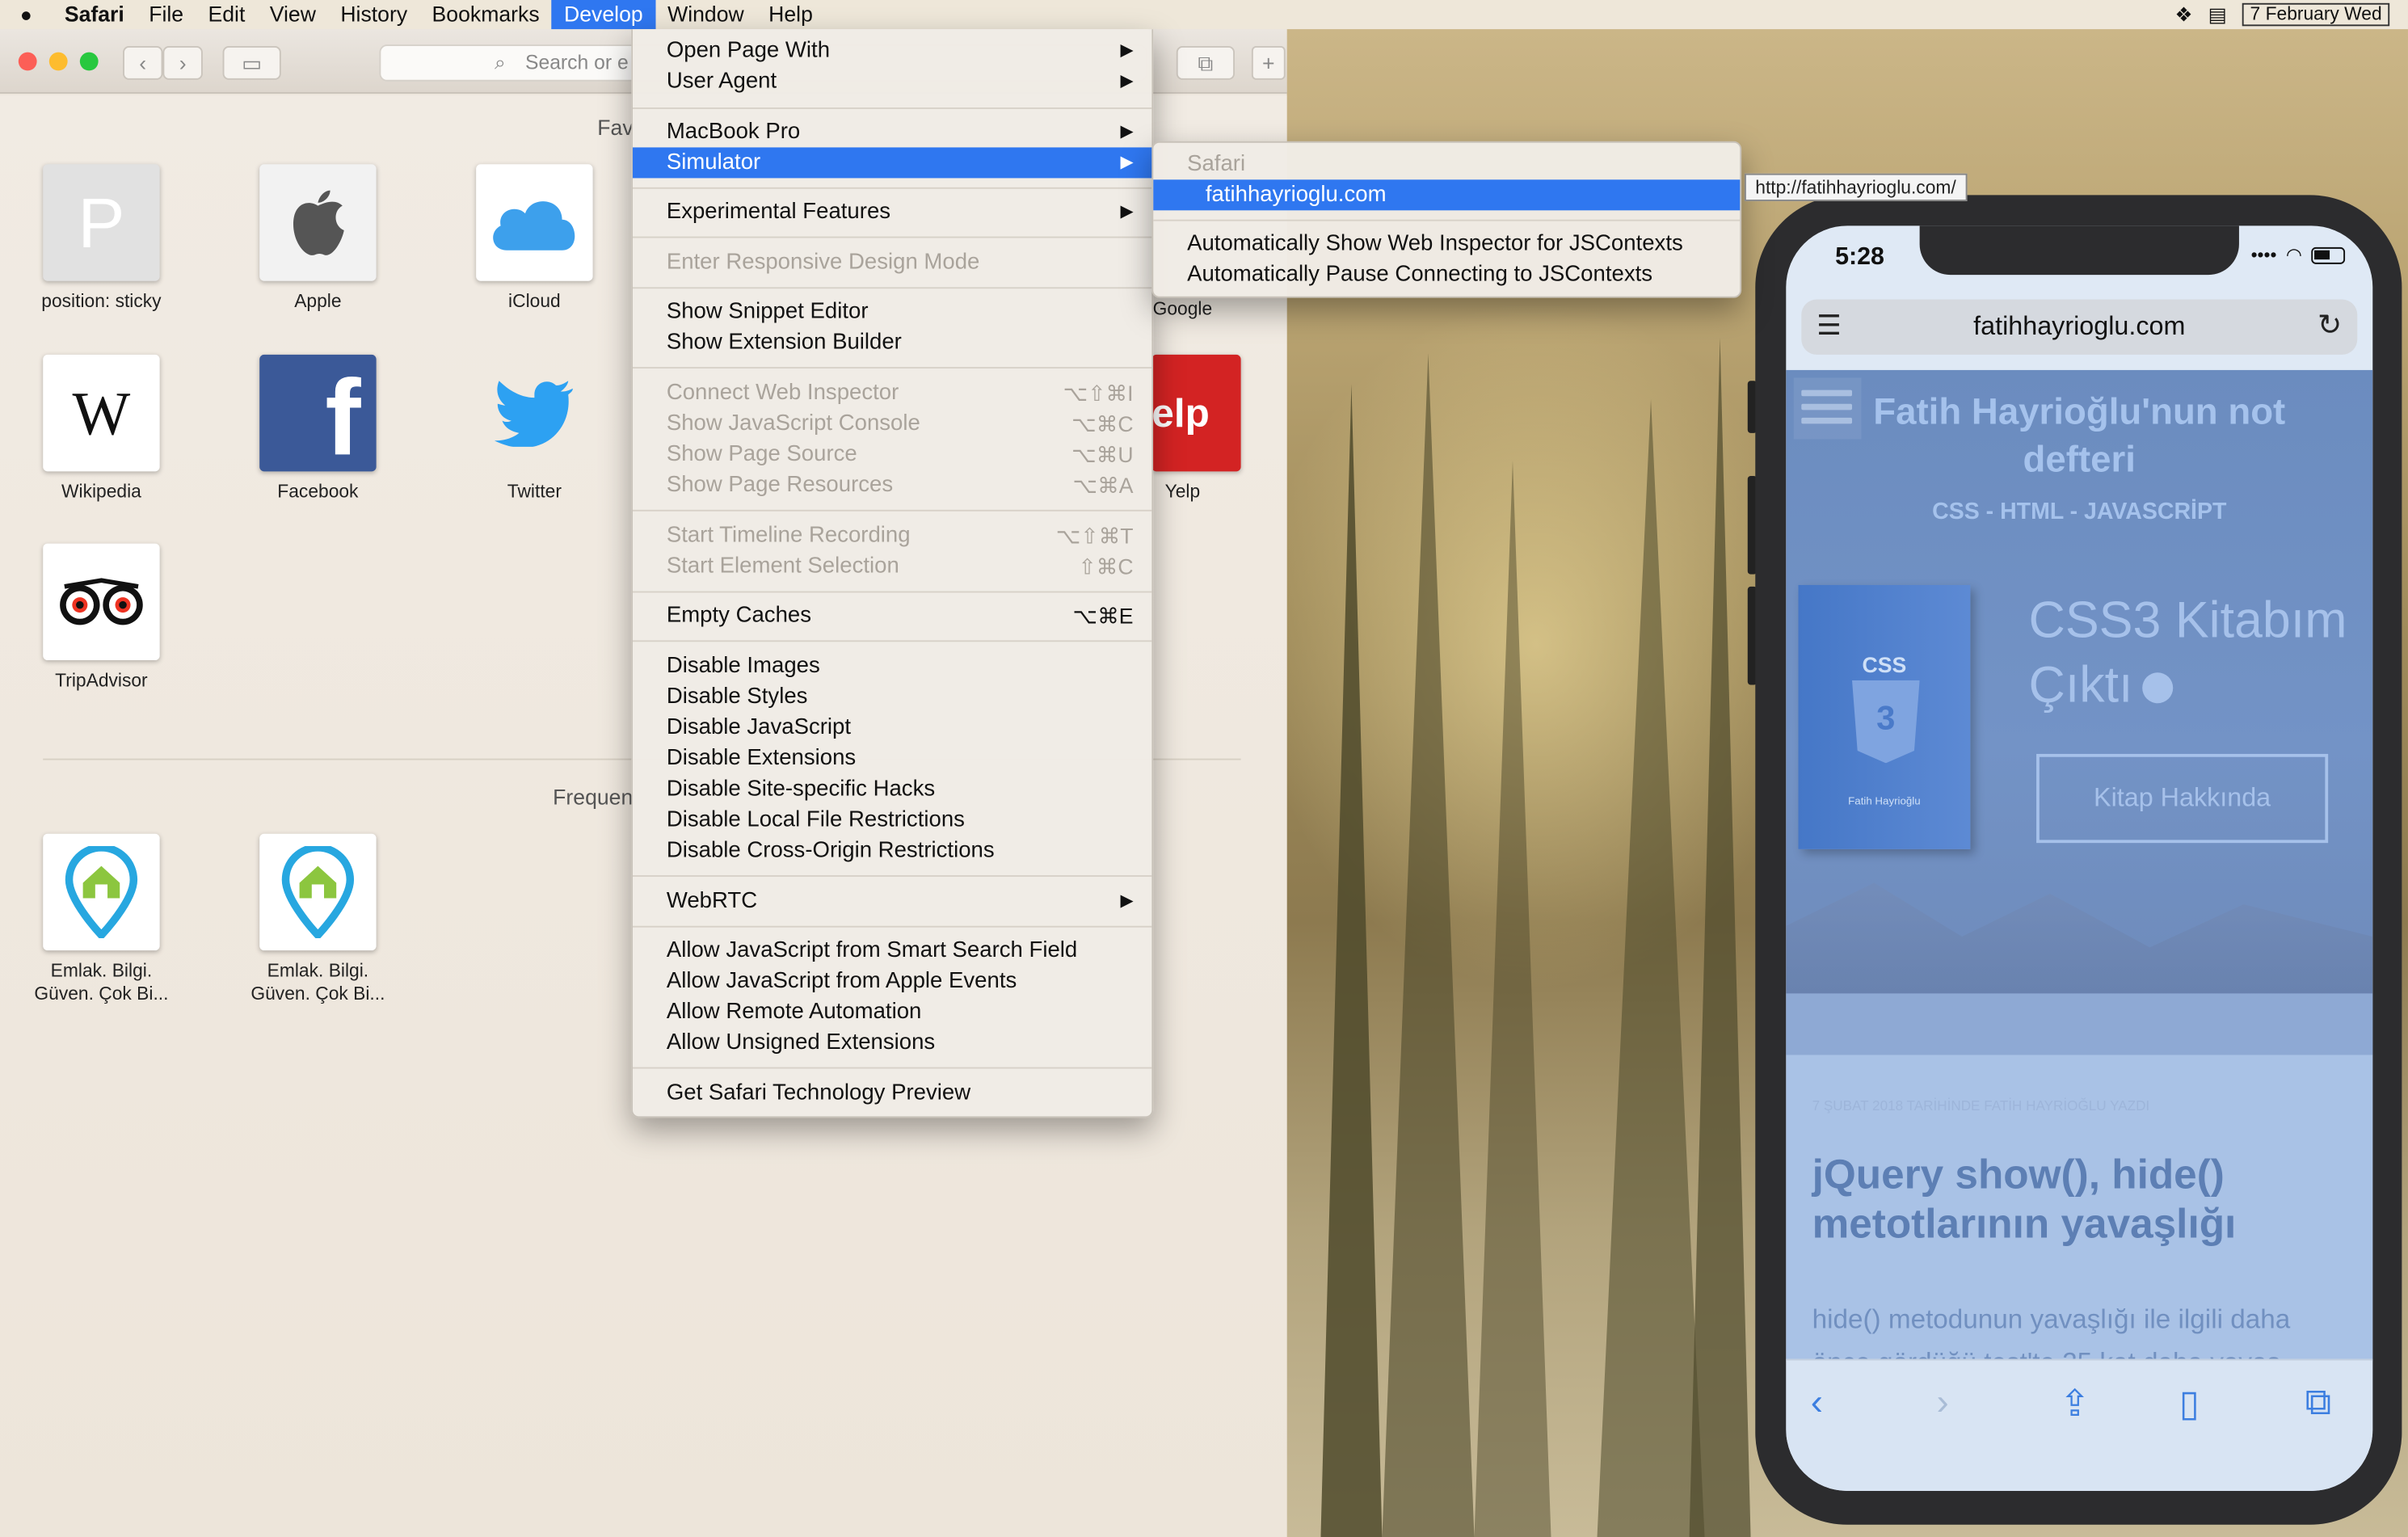  I want to click on favorite-label: Apple, so click(318, 301).